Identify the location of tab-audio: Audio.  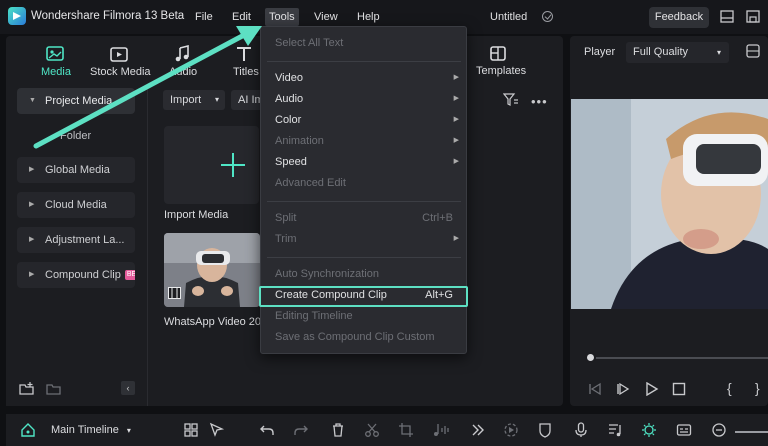
(183, 72).